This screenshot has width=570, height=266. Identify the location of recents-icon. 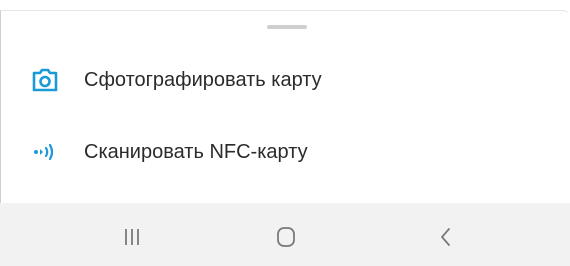
(132, 237).